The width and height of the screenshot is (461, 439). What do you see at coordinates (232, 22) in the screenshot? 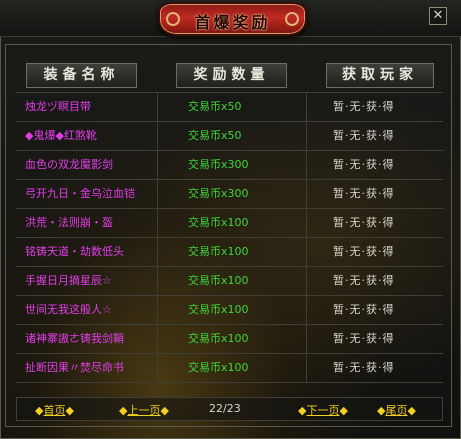
I see `window-title: 首爆奖励` at bounding box center [232, 22].